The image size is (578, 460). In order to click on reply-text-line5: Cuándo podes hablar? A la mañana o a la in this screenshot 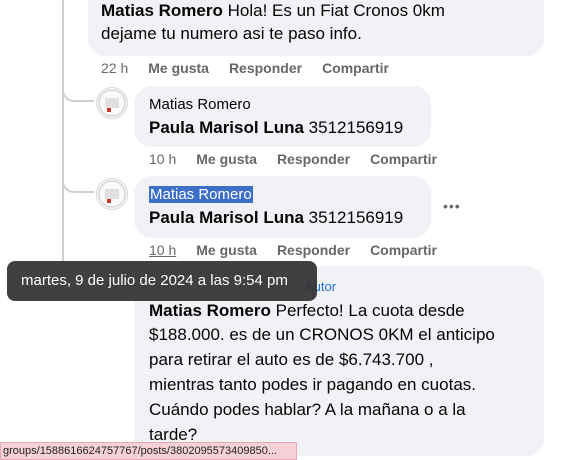, I will do `click(307, 409)`.